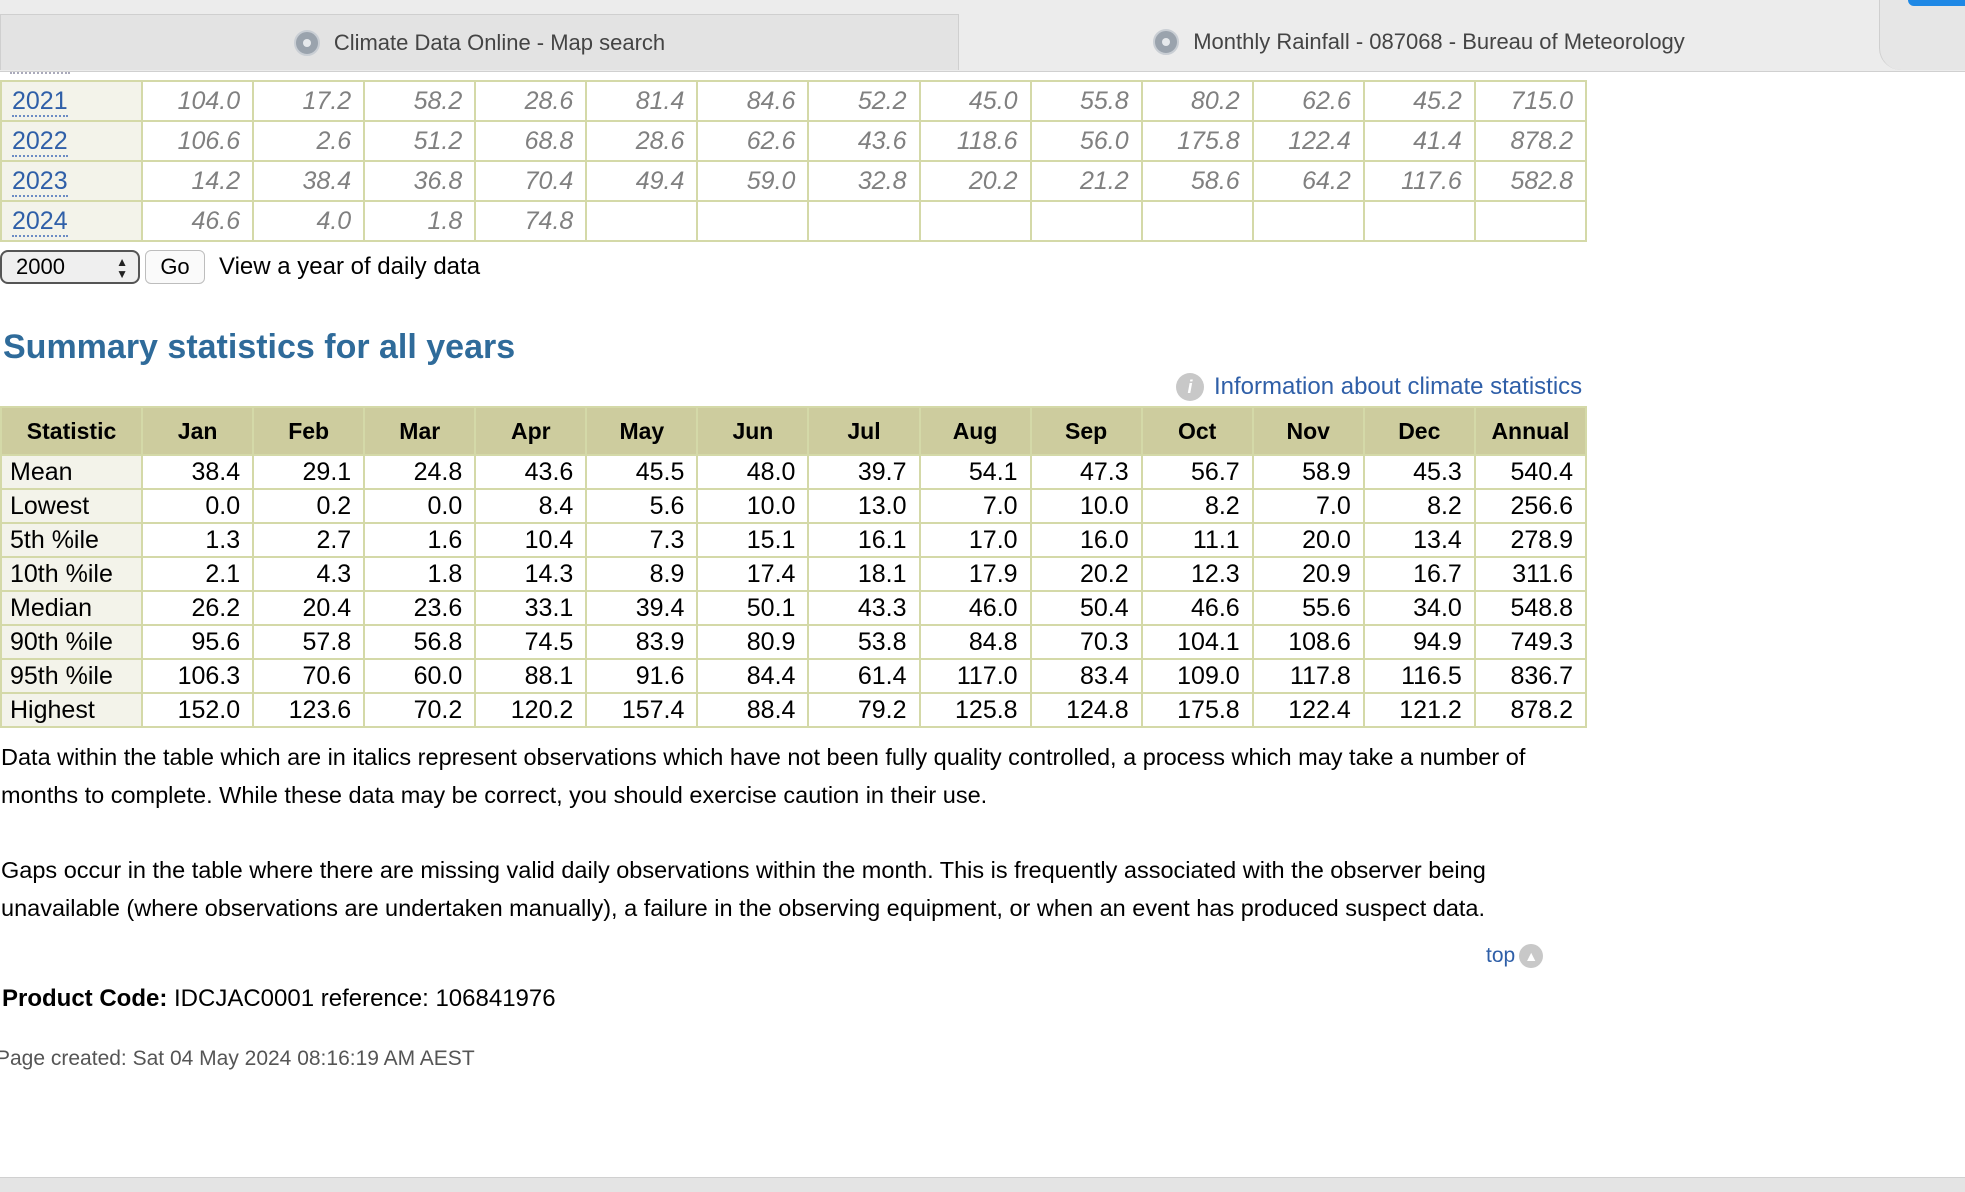 The width and height of the screenshot is (1965, 1192). What do you see at coordinates (531, 221) in the screenshot?
I see `rainfall-cell: 74.8` at bounding box center [531, 221].